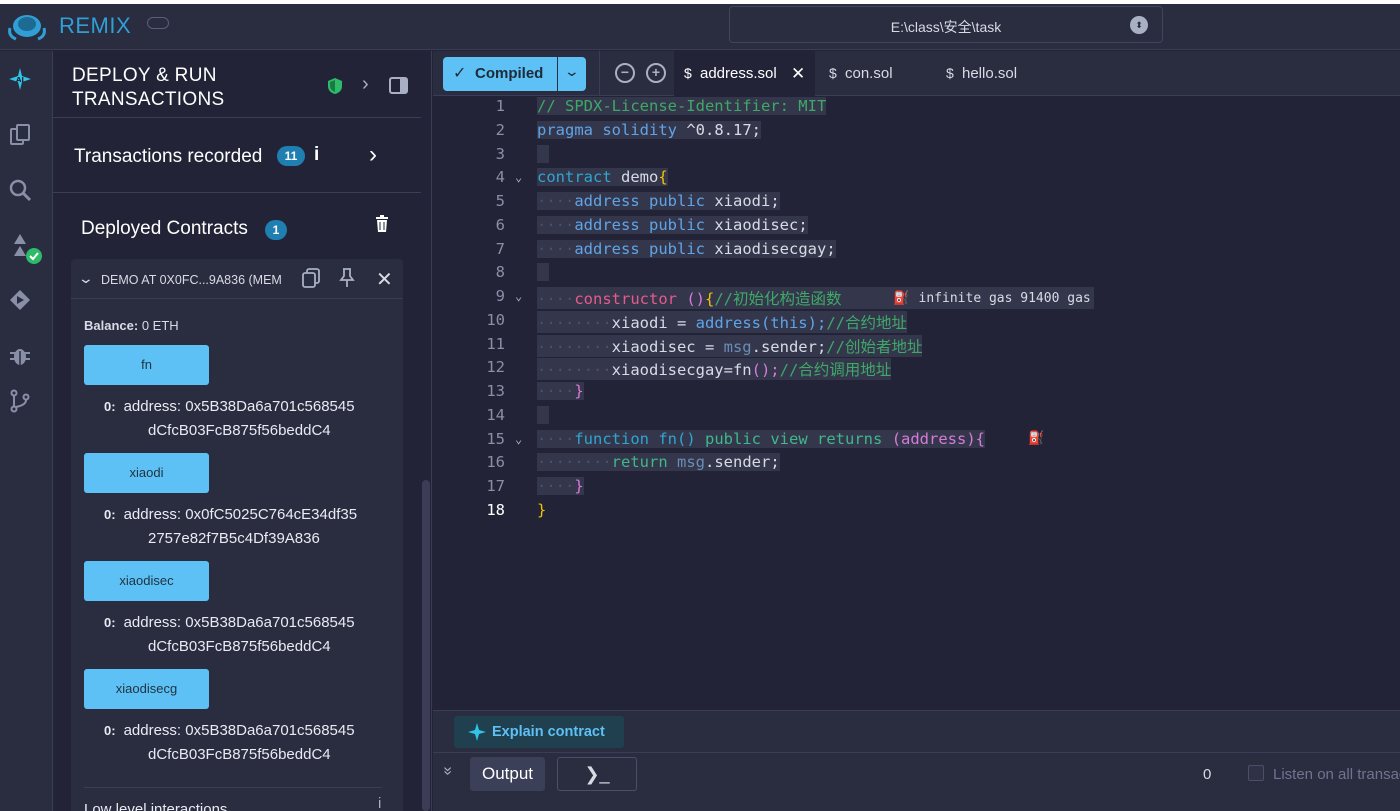 This screenshot has height=811, width=1400. What do you see at coordinates (495, 462) in the screenshot?
I see `line-number: 16` at bounding box center [495, 462].